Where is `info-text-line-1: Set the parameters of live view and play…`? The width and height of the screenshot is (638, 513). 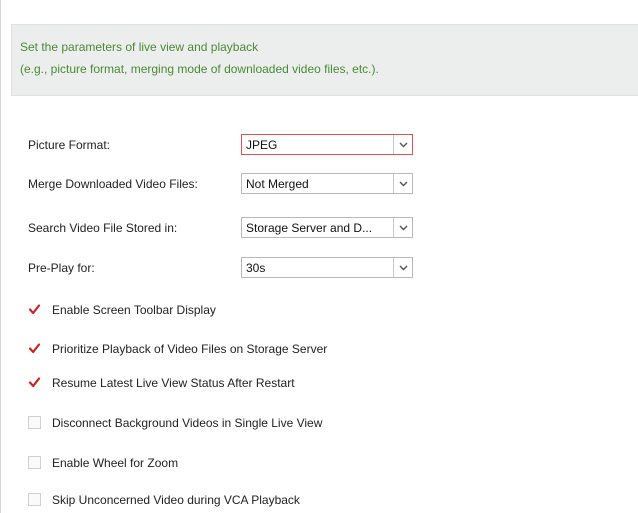 info-text-line-1: Set the parameters of live view and play… is located at coordinates (139, 47).